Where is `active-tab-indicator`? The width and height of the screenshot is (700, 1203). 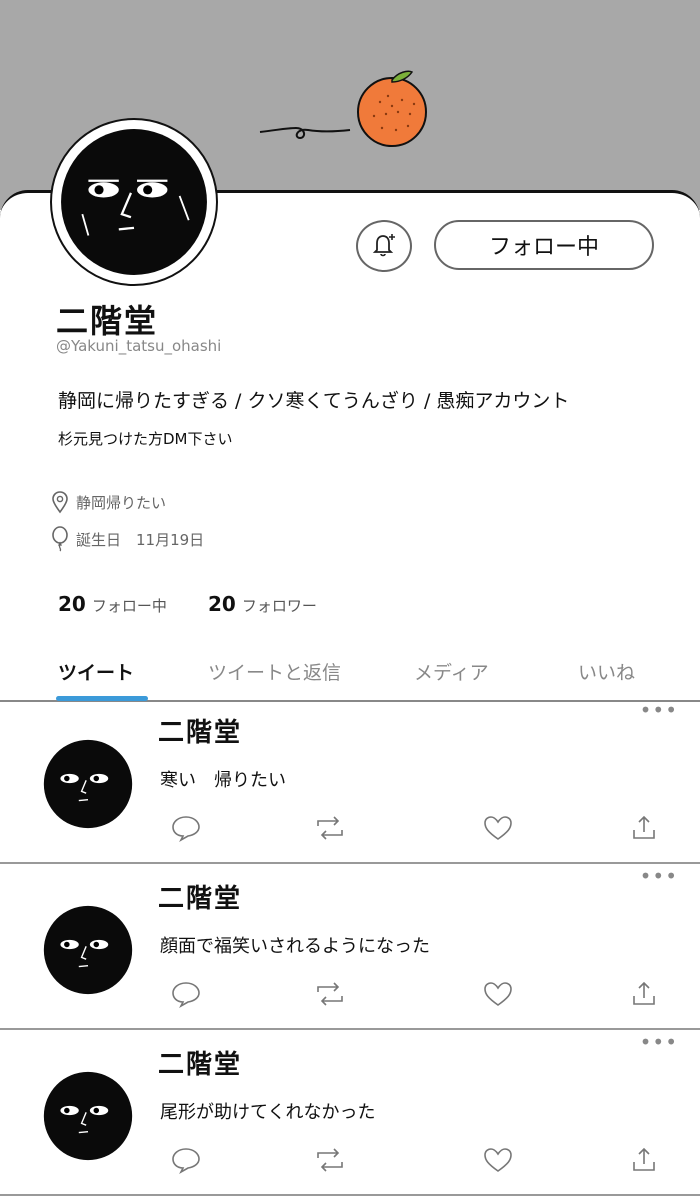 active-tab-indicator is located at coordinates (102, 698).